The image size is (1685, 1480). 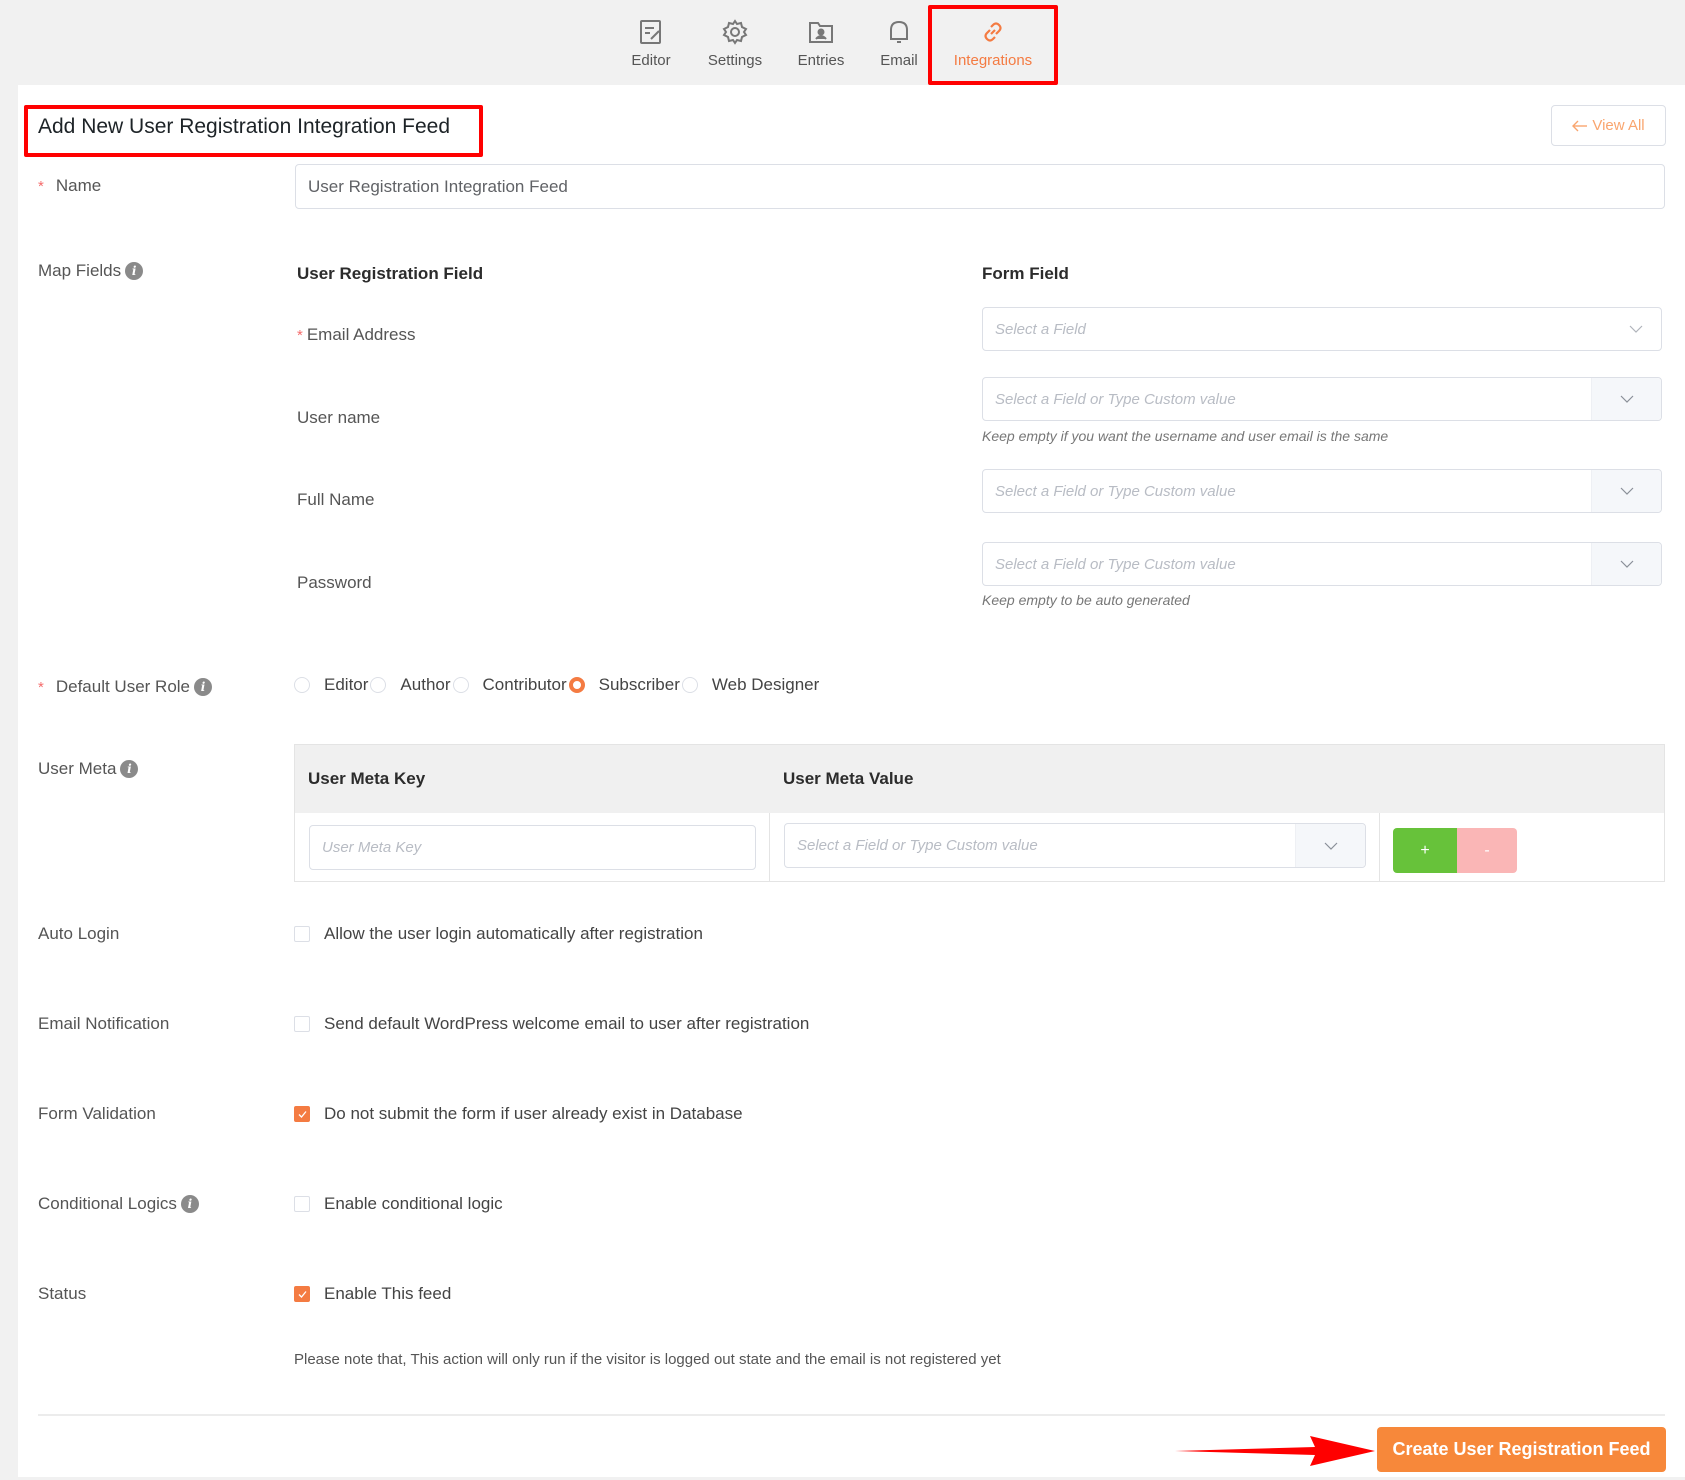 I want to click on password-field-select: Select a Field or Type Custom value, so click(x=1322, y=564).